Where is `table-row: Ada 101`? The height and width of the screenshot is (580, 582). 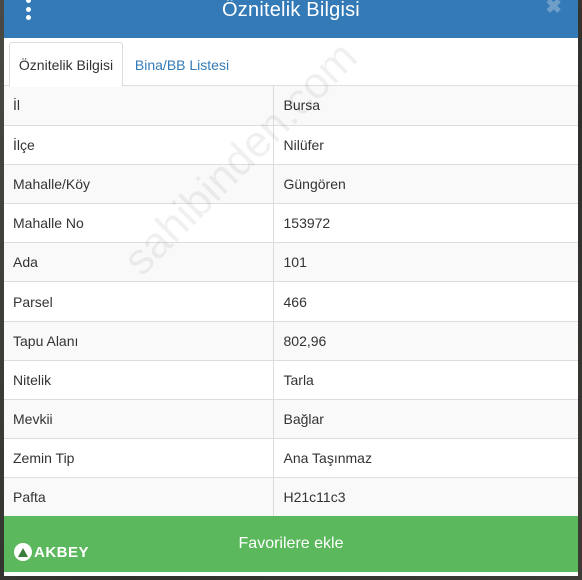 table-row: Ada 101 is located at coordinates (291, 262).